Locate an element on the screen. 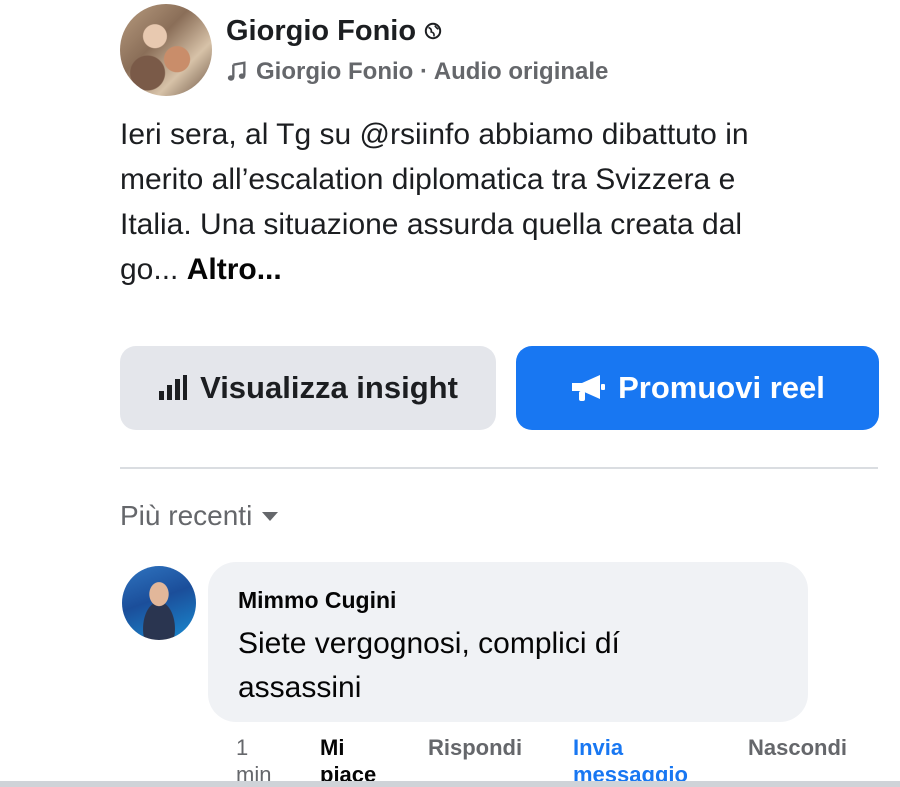 This screenshot has height=787, width=900. comment-text-line: assassini is located at coordinates (300, 687).